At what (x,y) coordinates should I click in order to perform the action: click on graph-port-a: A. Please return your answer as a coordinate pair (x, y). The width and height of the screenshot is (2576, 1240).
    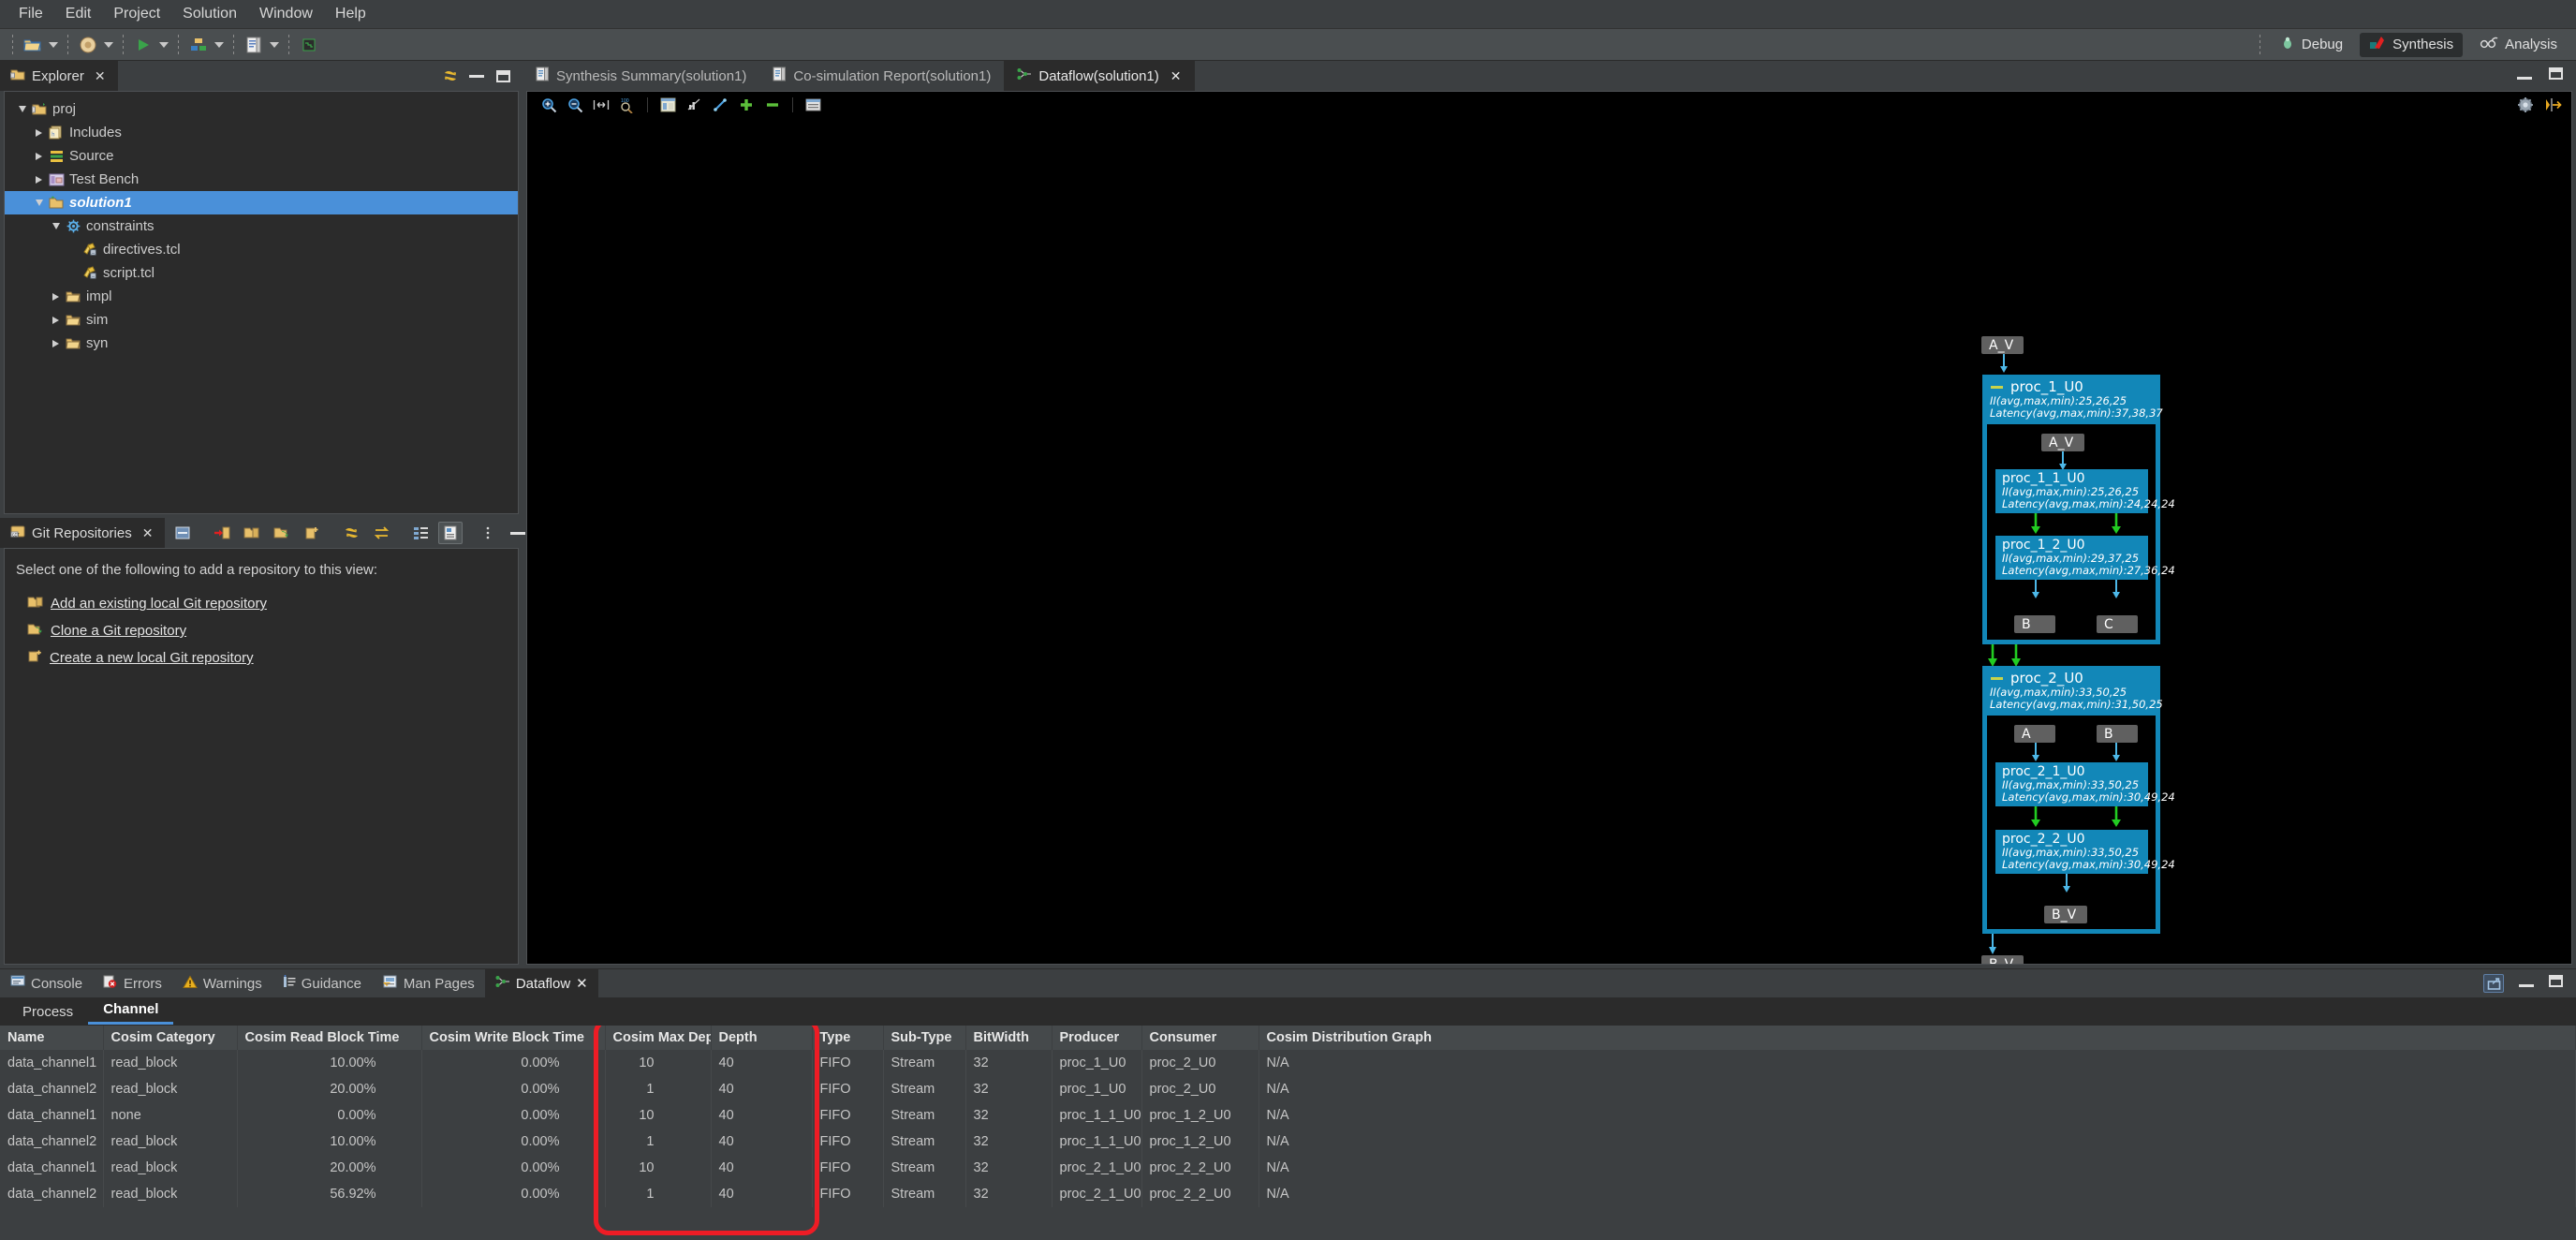
    Looking at the image, I should click on (2034, 734).